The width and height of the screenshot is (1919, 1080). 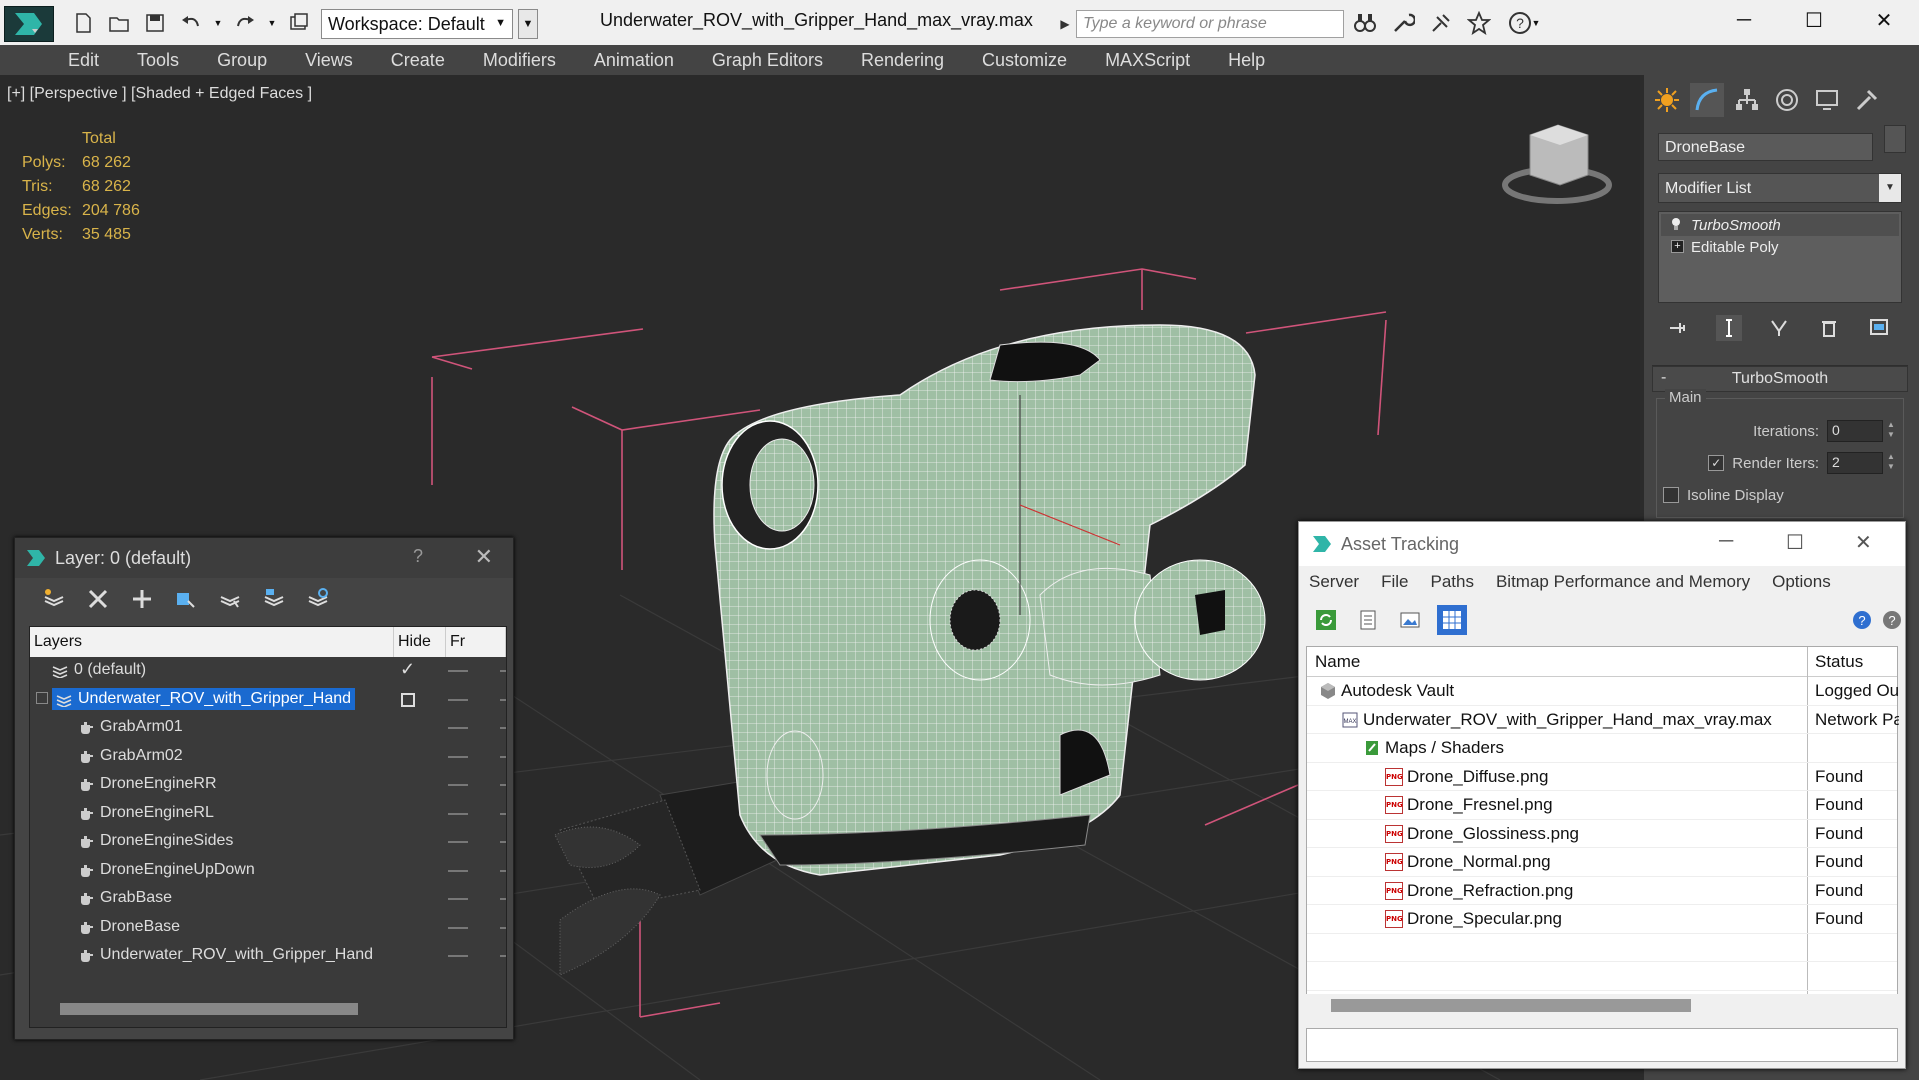 I want to click on delete-layer-button, so click(x=98, y=599).